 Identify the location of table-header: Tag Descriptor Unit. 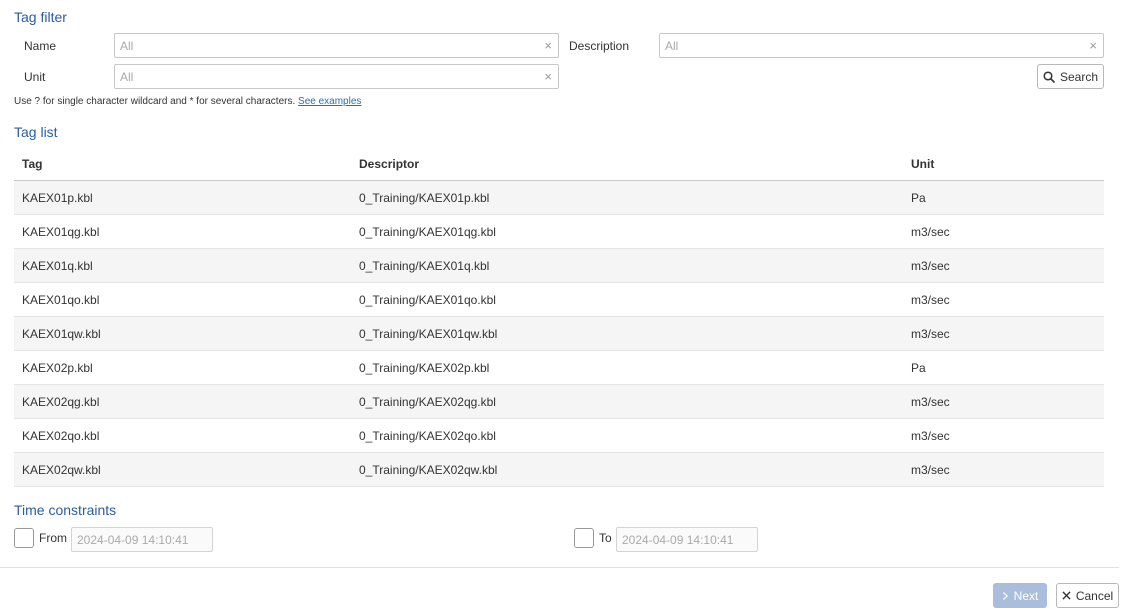
(559, 164).